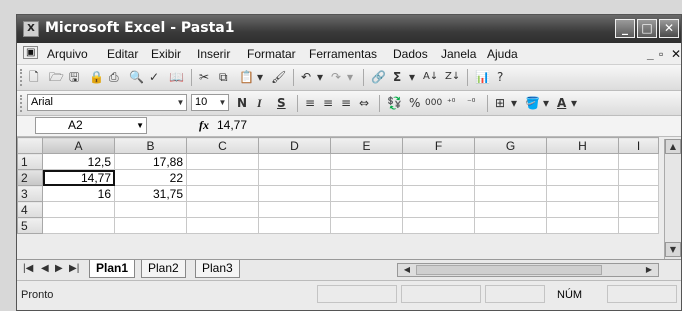 This screenshot has width=682, height=311. Describe the element at coordinates (430, 77) in the screenshot. I see `sort-ascending-icon: A↓` at that location.